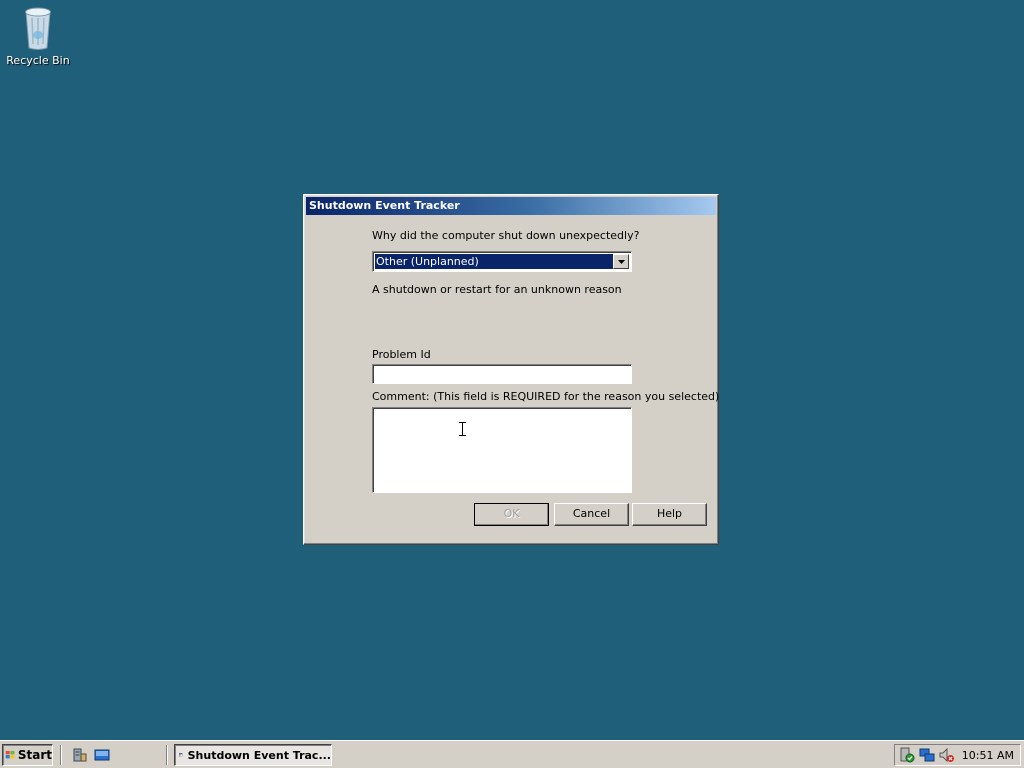 This screenshot has height=768, width=1024. What do you see at coordinates (512, 754) in the screenshot?
I see `taskbar: Start Shutdown Event Trac... 10:51 AM` at bounding box center [512, 754].